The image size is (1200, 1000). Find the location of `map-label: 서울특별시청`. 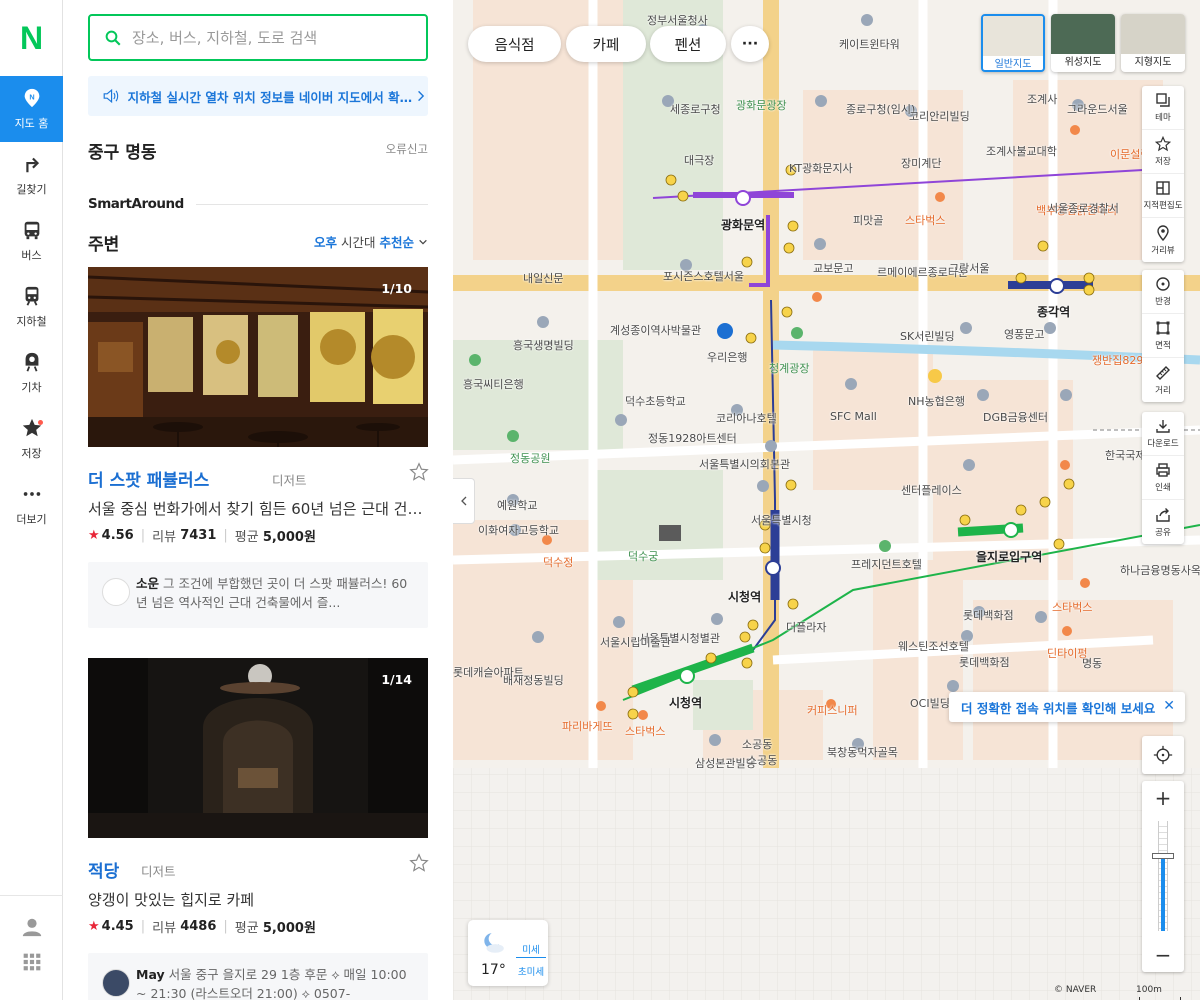

map-label: 서울특별시청 is located at coordinates (781, 520).